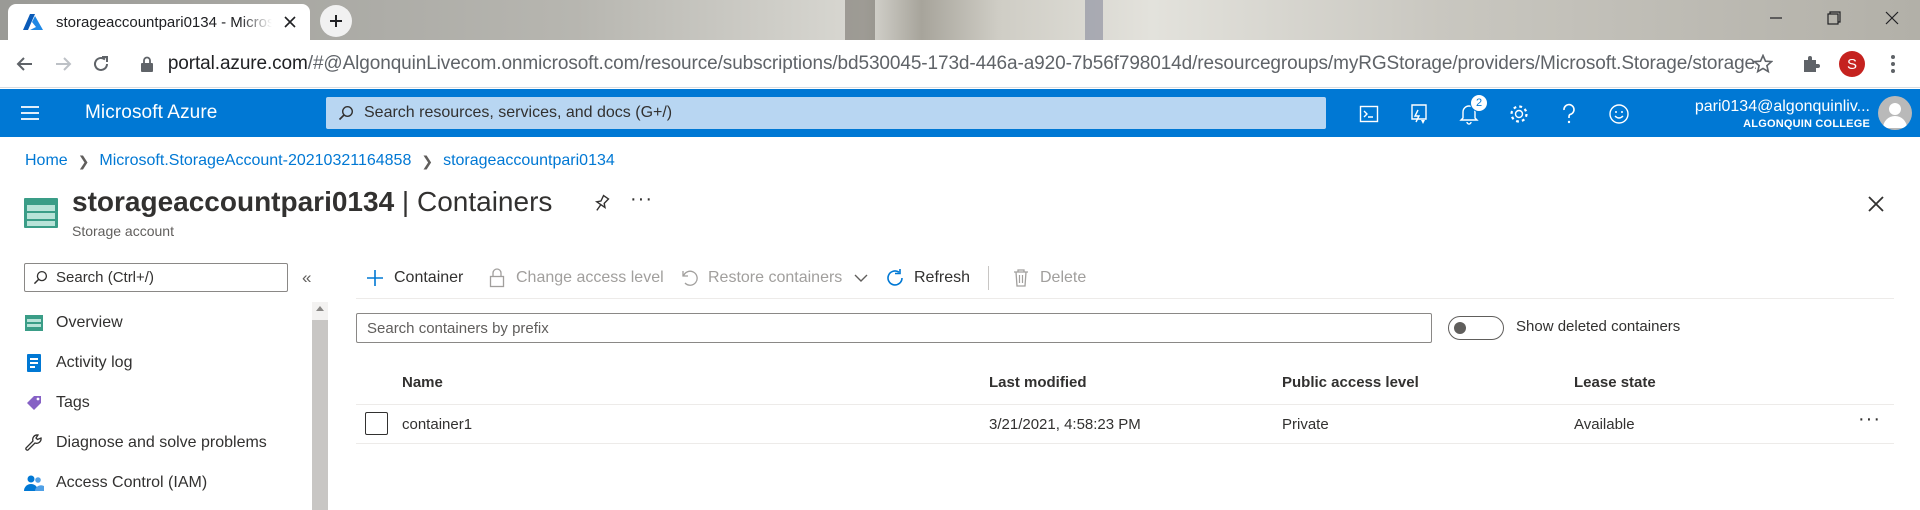 The image size is (1920, 510). I want to click on browser-menu-button, so click(1893, 64).